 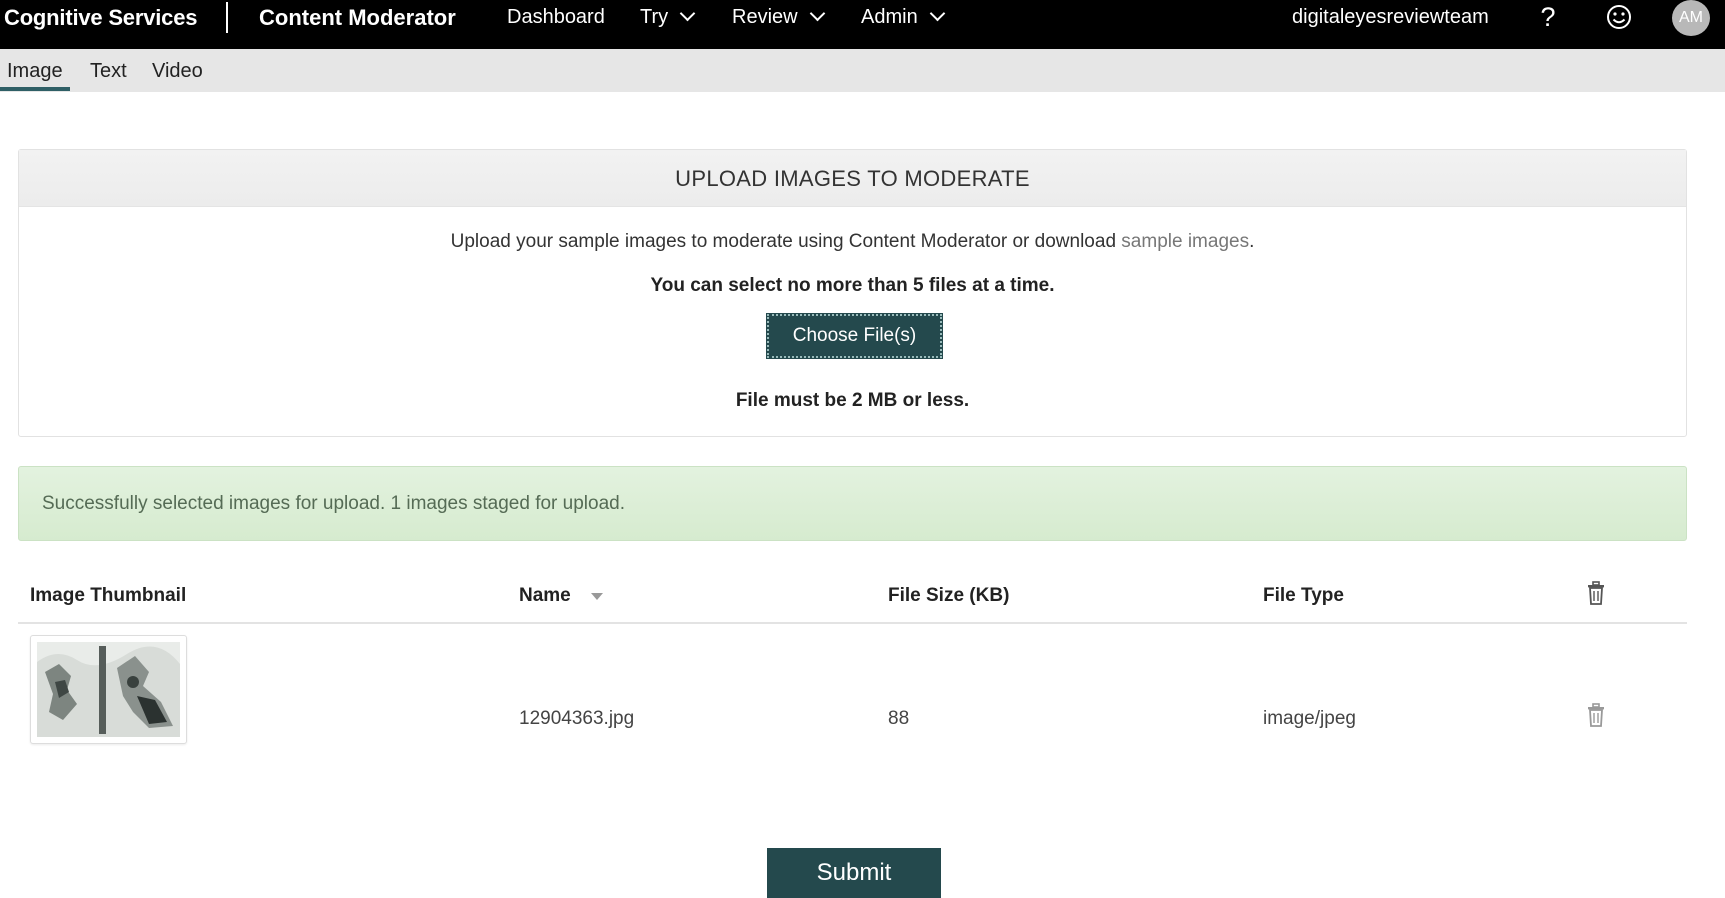 What do you see at coordinates (852, 178) in the screenshot?
I see `panel-title: UPLOAD IMAGES TO MODERATE` at bounding box center [852, 178].